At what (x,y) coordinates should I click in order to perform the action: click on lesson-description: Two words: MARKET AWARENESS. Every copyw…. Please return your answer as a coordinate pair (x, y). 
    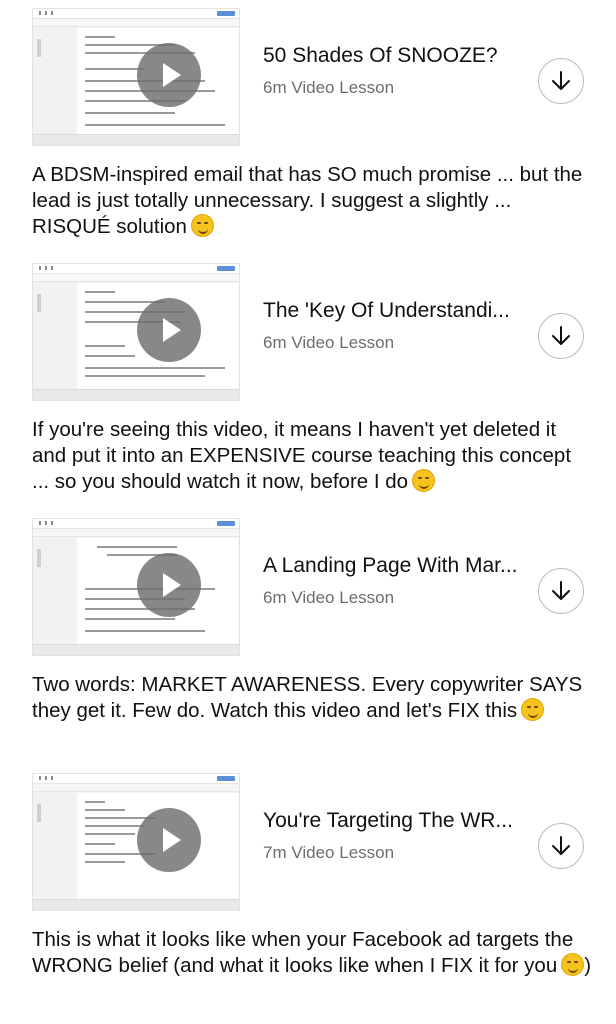
    Looking at the image, I should click on (307, 697).